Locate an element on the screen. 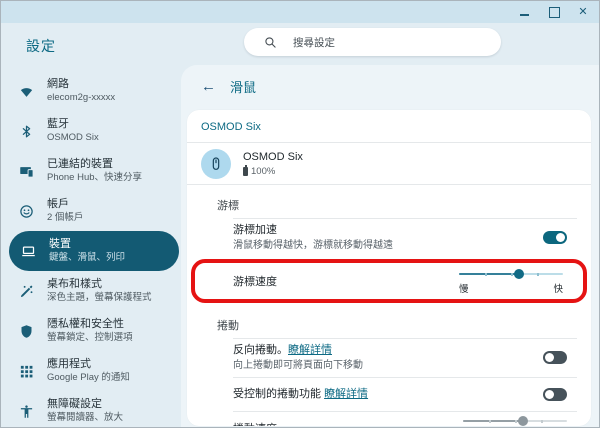  account-icon is located at coordinates (26, 211).